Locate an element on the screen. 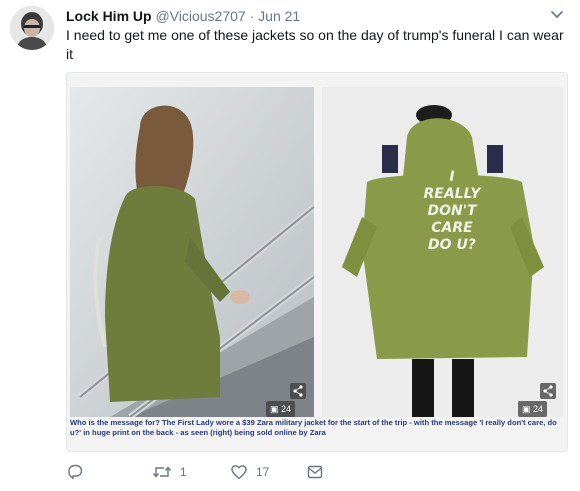 The image size is (580, 491). retweet-icon is located at coordinates (162, 472).